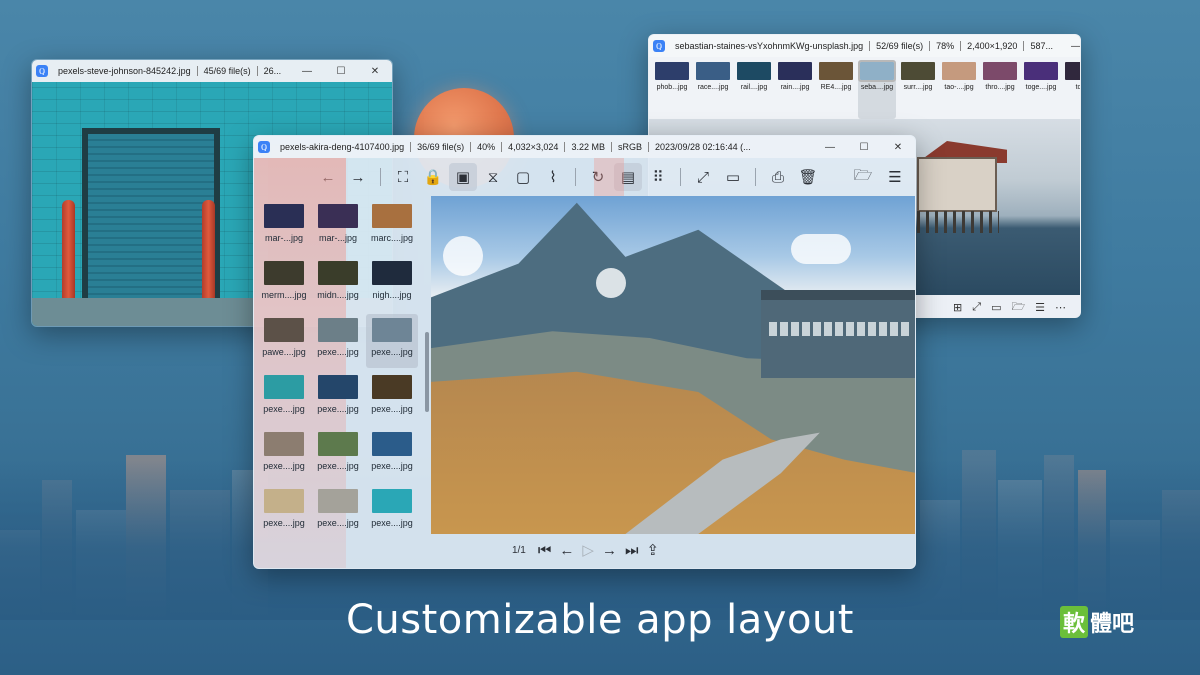 The width and height of the screenshot is (1200, 675). Describe the element at coordinates (808, 177) in the screenshot. I see `delete-icon: 🗑` at that location.